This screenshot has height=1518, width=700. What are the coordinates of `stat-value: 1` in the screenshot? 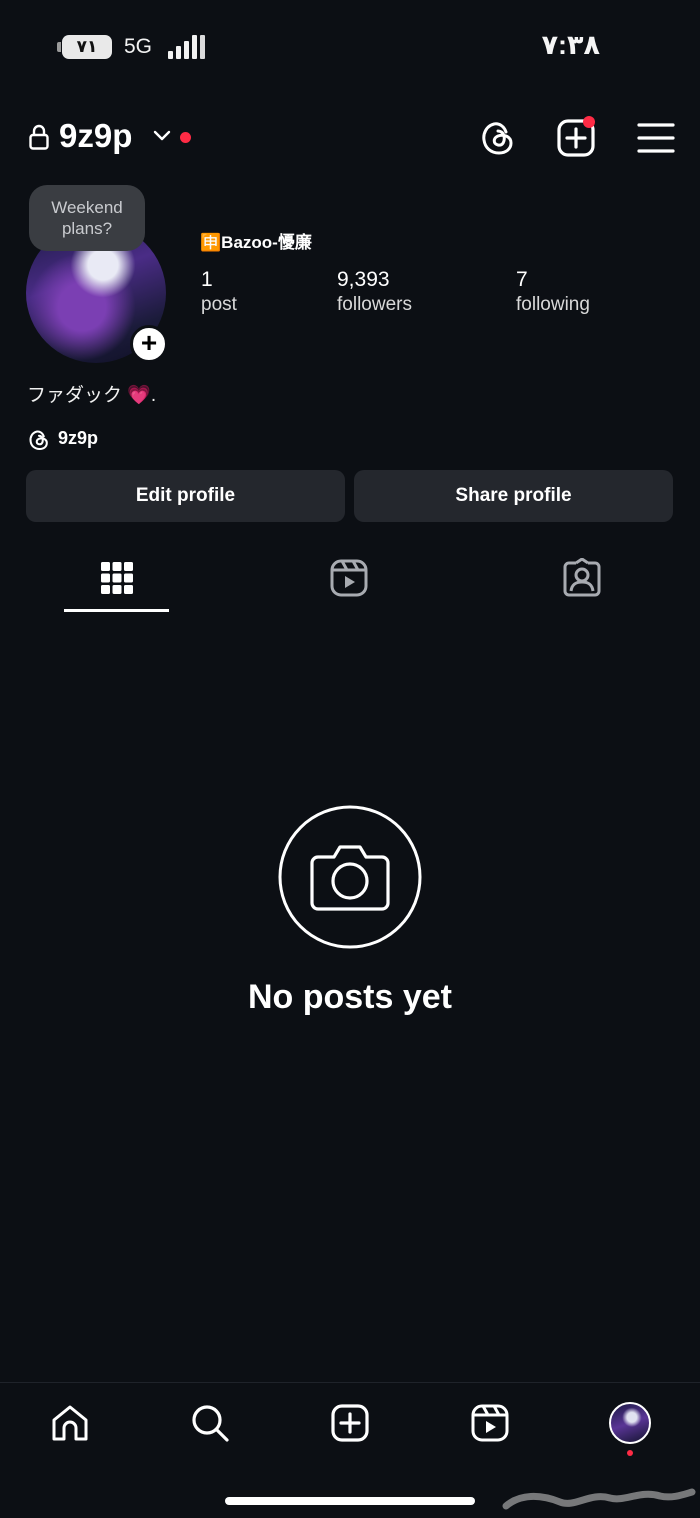 It's located at (207, 279).